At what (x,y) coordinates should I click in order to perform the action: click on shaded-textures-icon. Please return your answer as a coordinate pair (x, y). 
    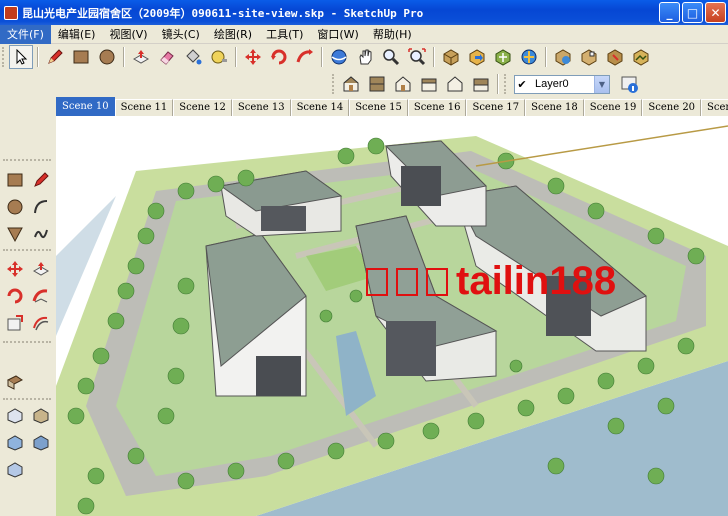
    Looking at the image, I should click on (15, 442).